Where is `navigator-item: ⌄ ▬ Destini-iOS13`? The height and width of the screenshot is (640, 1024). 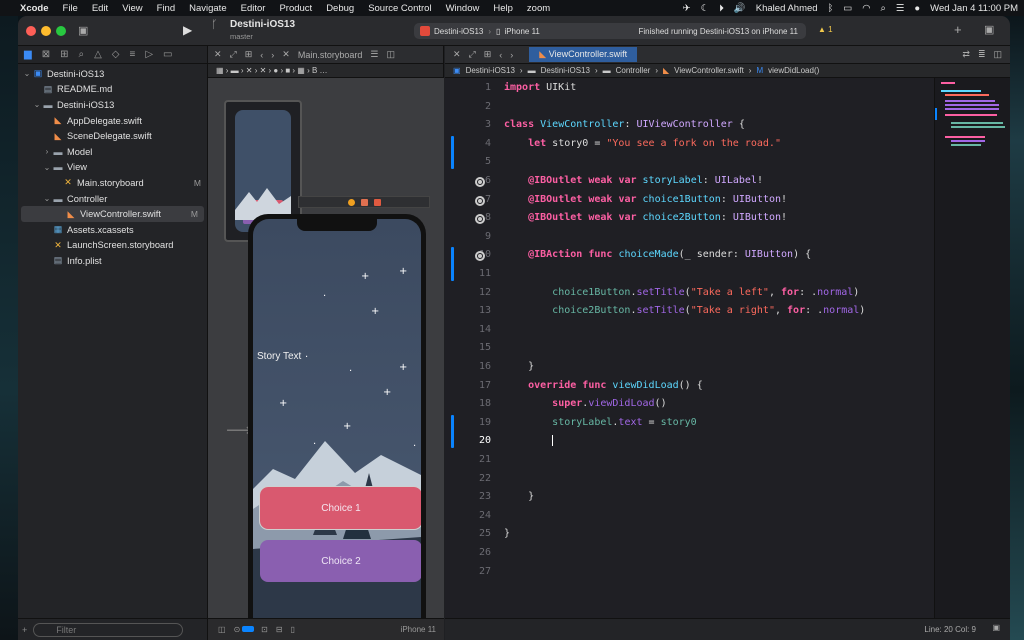 navigator-item: ⌄ ▬ Destini-iOS13 is located at coordinates (112, 105).